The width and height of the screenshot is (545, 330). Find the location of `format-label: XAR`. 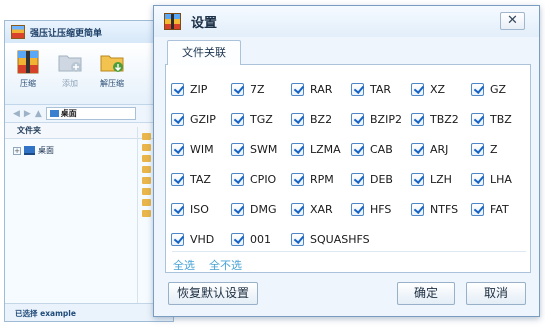

format-label: XAR is located at coordinates (321, 209).